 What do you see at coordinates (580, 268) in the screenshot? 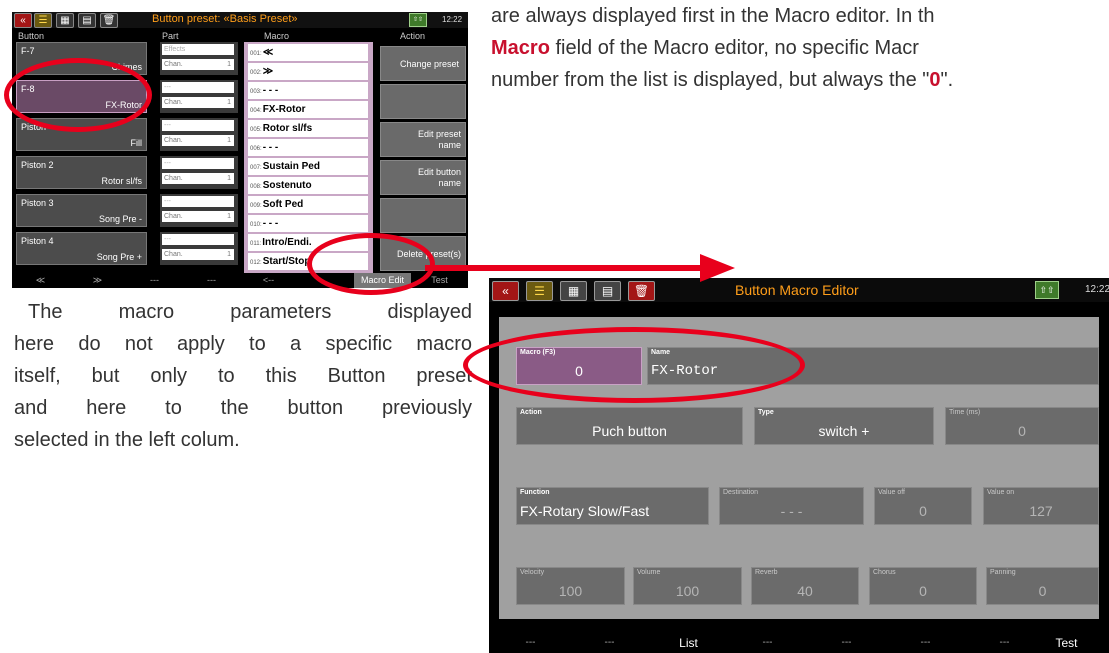
I see `pointer-arrow` at bounding box center [580, 268].